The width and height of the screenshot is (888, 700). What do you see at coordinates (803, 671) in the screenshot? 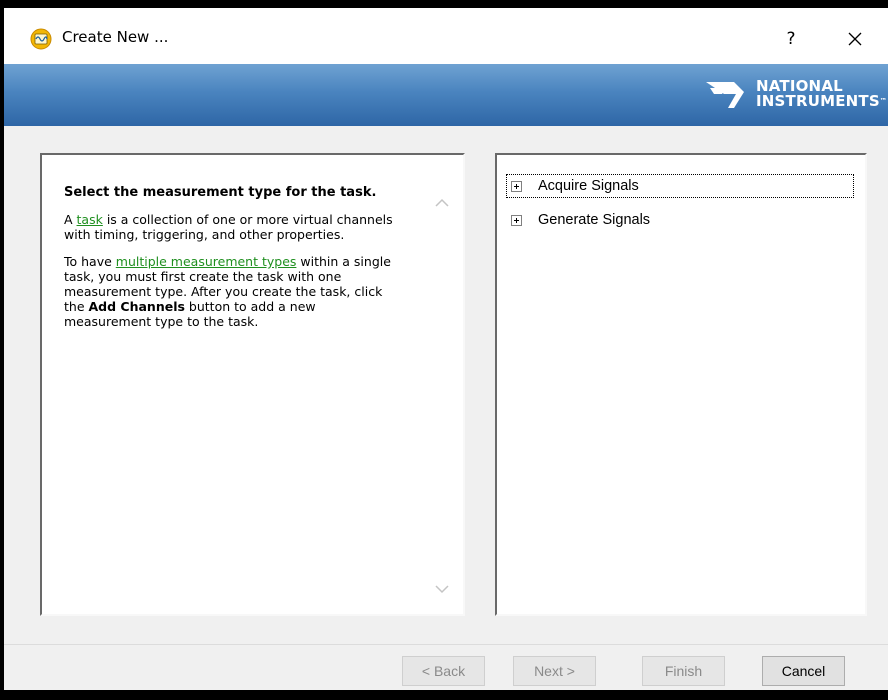
I see `cancel-button: Cancel` at bounding box center [803, 671].